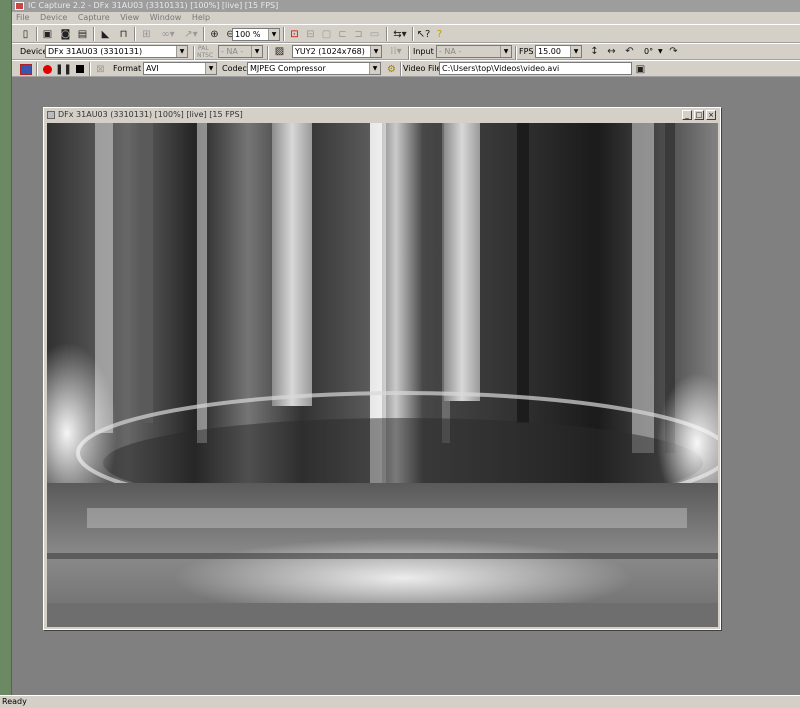 The image size is (800, 708). Describe the element at coordinates (279, 51) in the screenshot. I see `video-format-icon: ▨` at that location.